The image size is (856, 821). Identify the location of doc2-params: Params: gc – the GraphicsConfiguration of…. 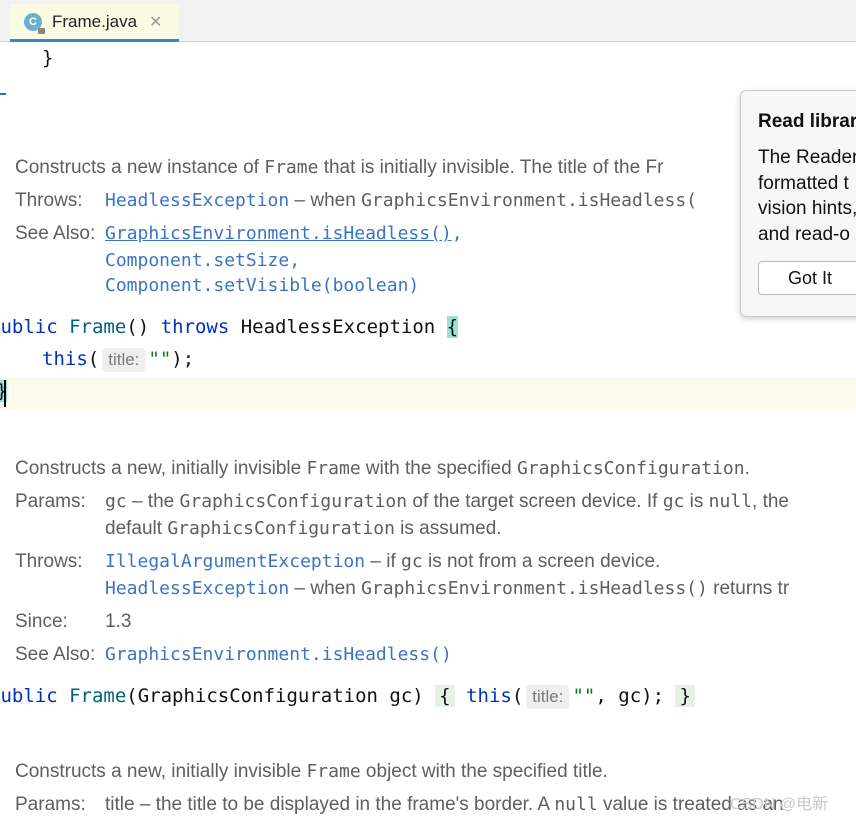
(402, 501).